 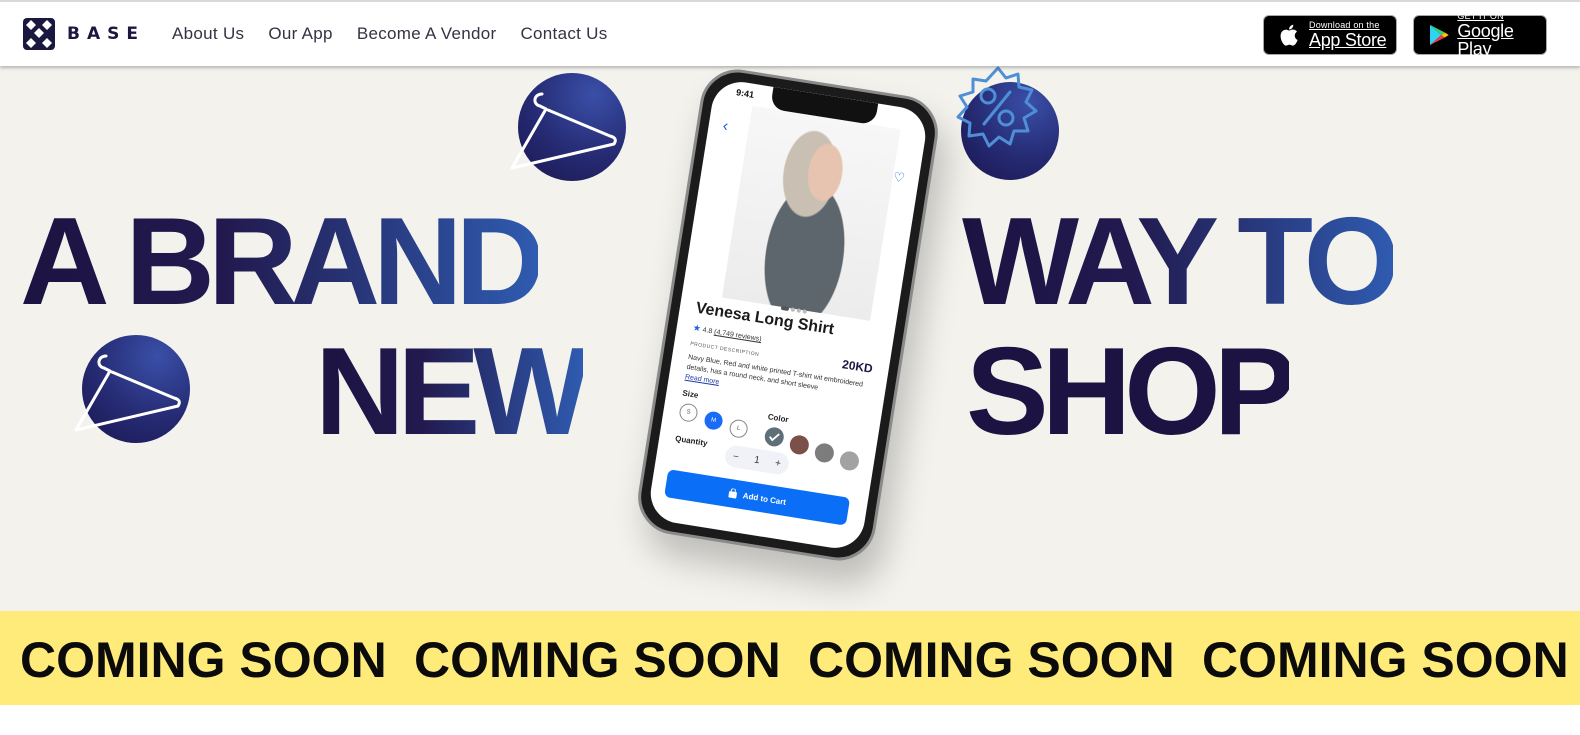 I want to click on add-to-cart-button: Add to Cart, so click(x=757, y=497).